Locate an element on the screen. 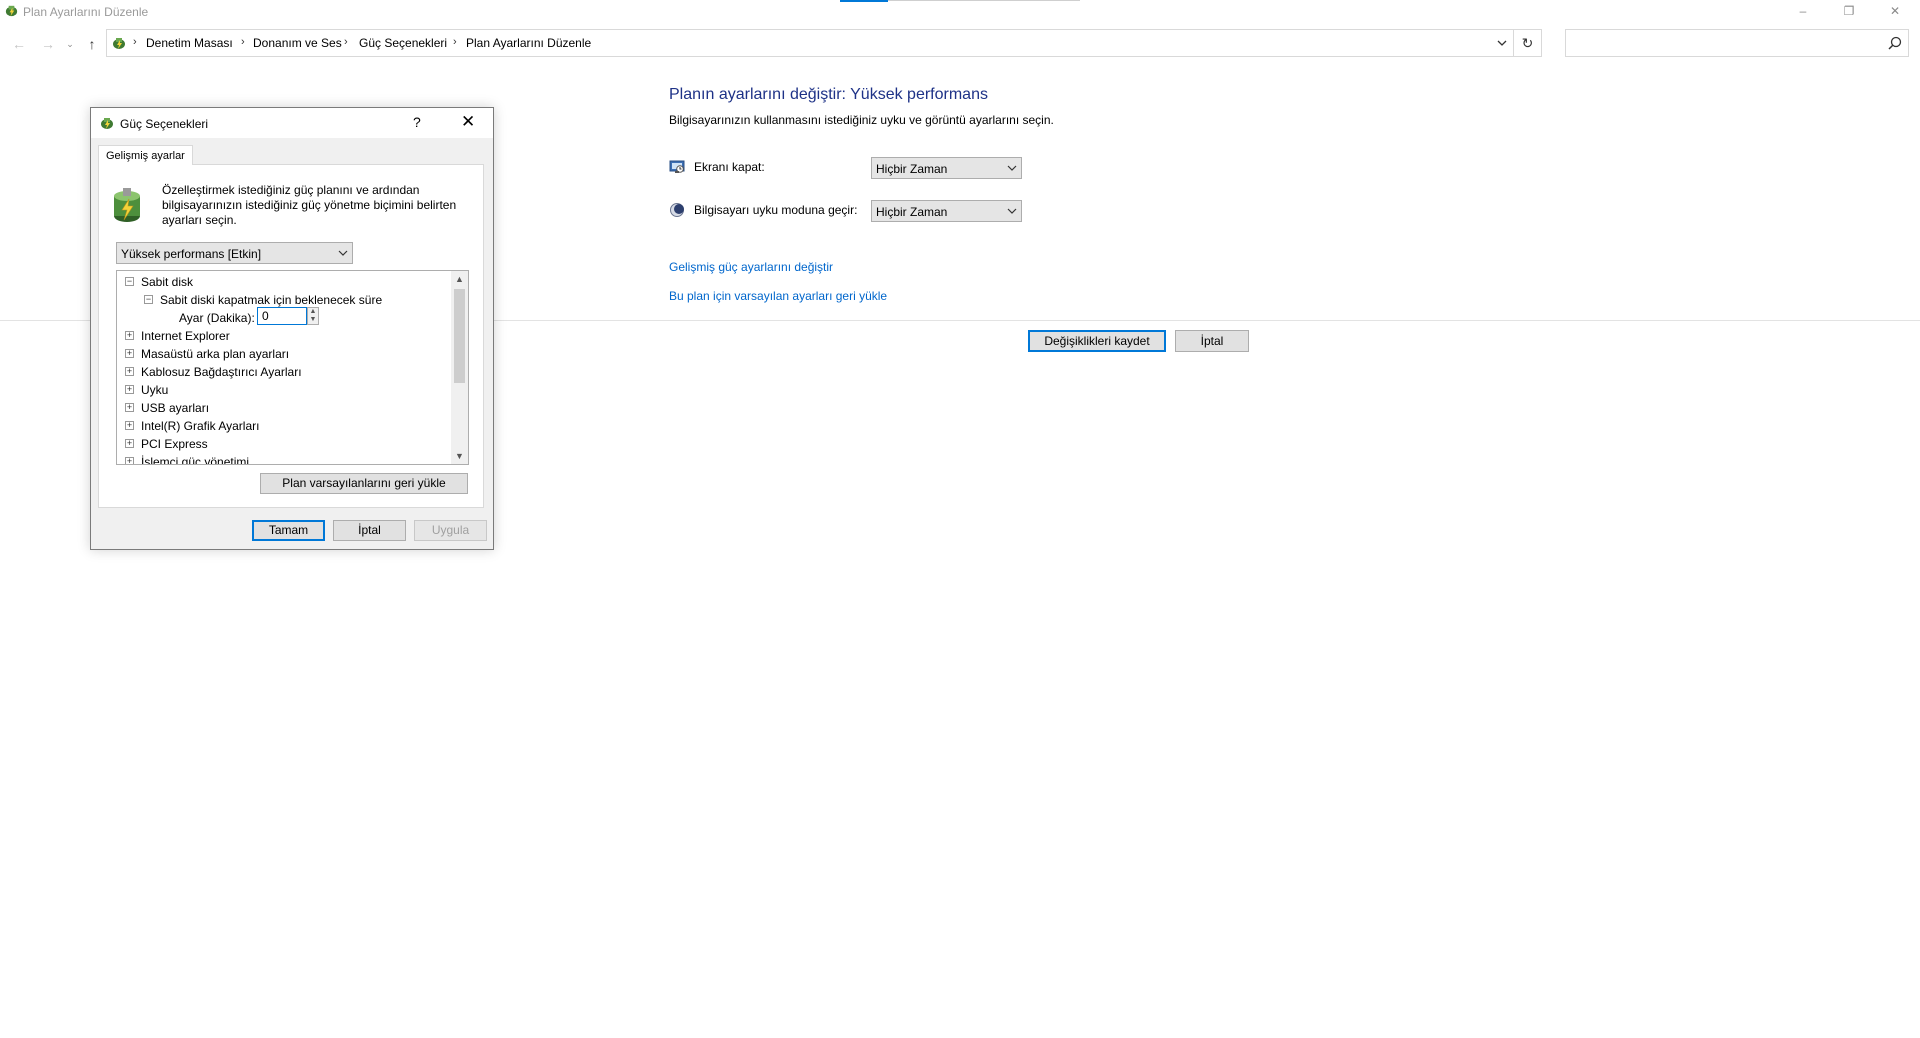  monitor-icon is located at coordinates (677, 166).